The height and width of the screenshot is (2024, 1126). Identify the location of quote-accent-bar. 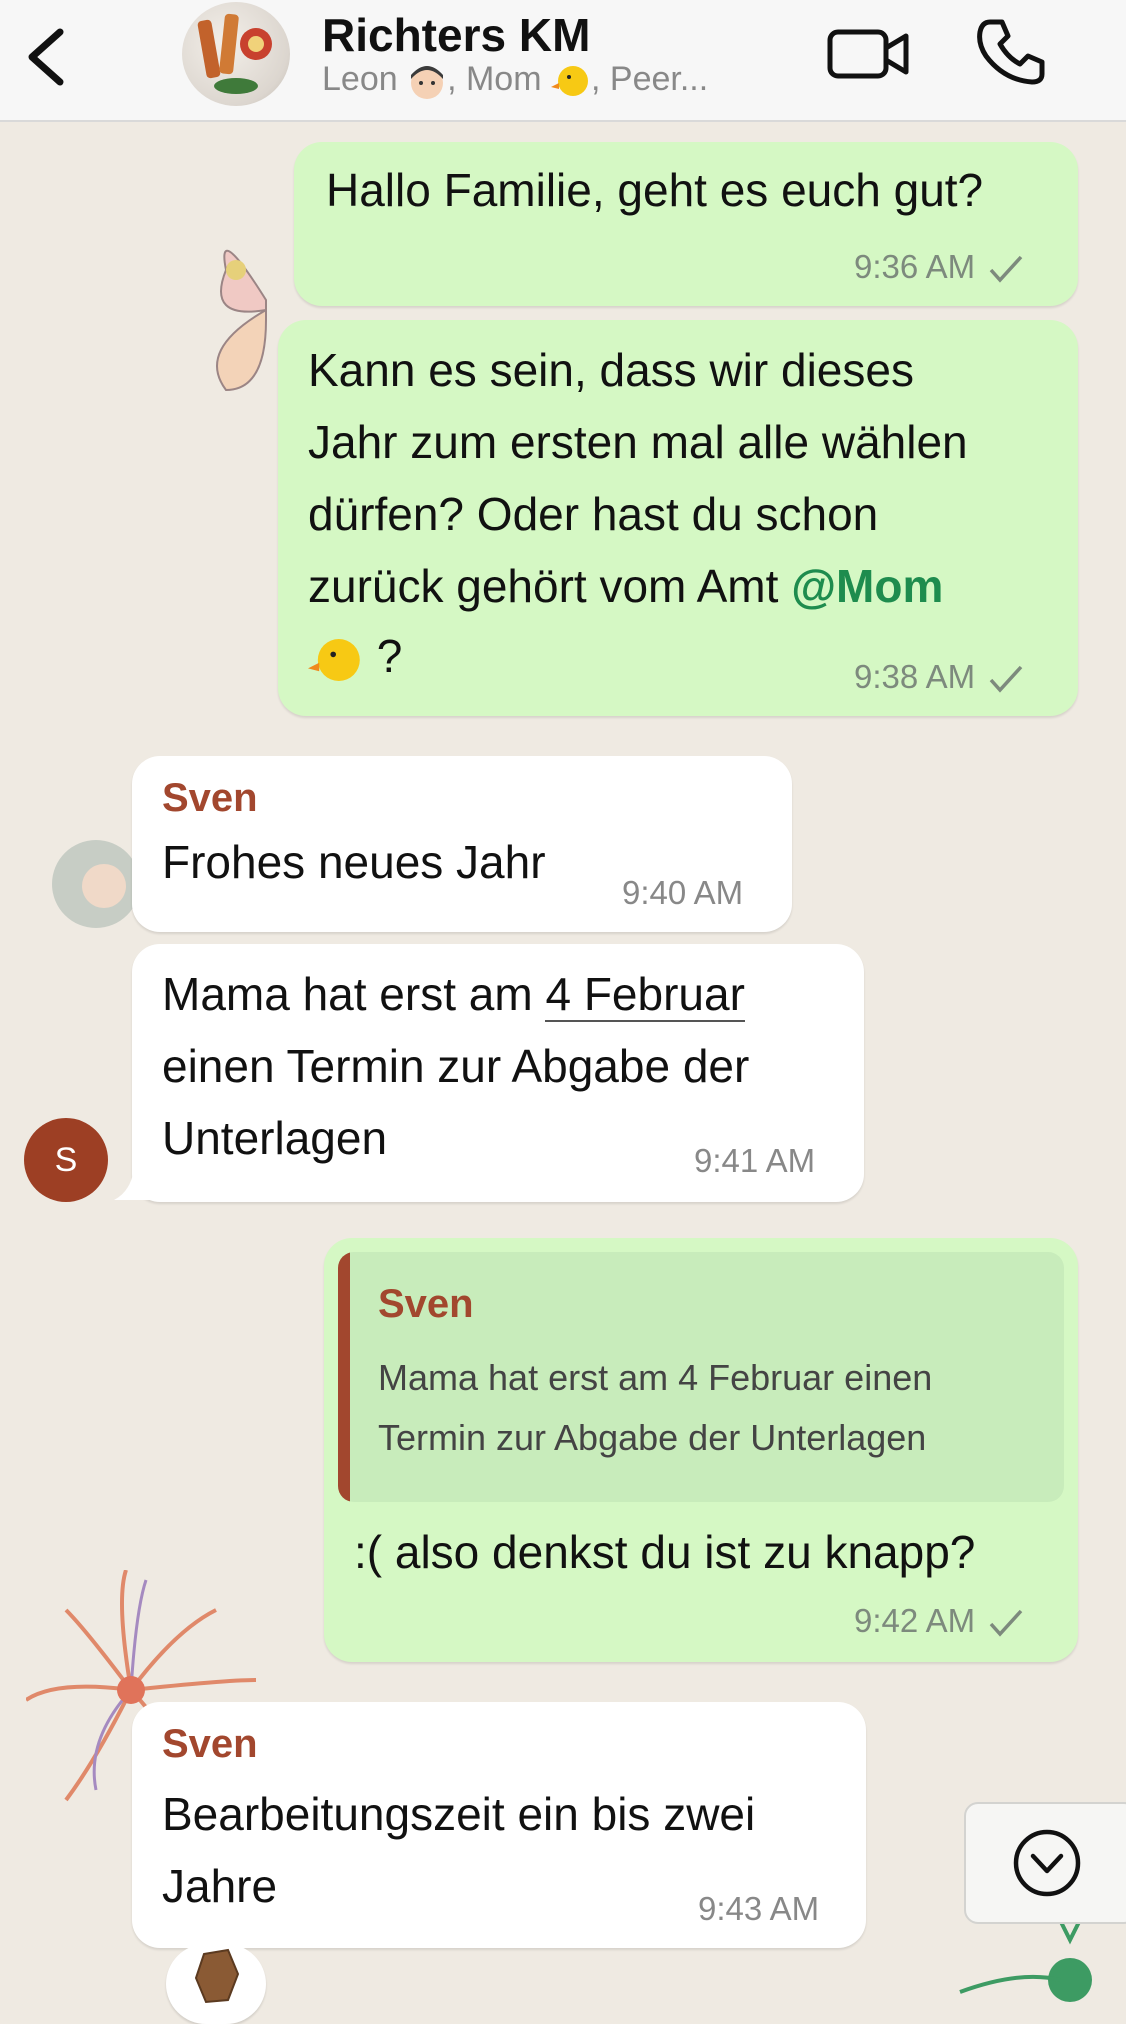
(344, 1377).